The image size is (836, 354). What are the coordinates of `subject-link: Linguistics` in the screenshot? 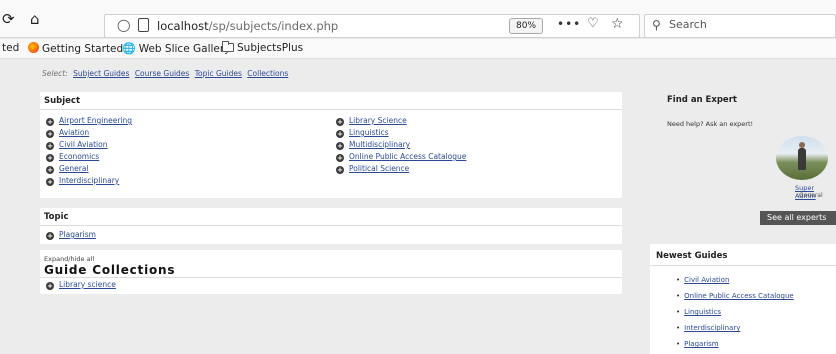 It's located at (369, 132).